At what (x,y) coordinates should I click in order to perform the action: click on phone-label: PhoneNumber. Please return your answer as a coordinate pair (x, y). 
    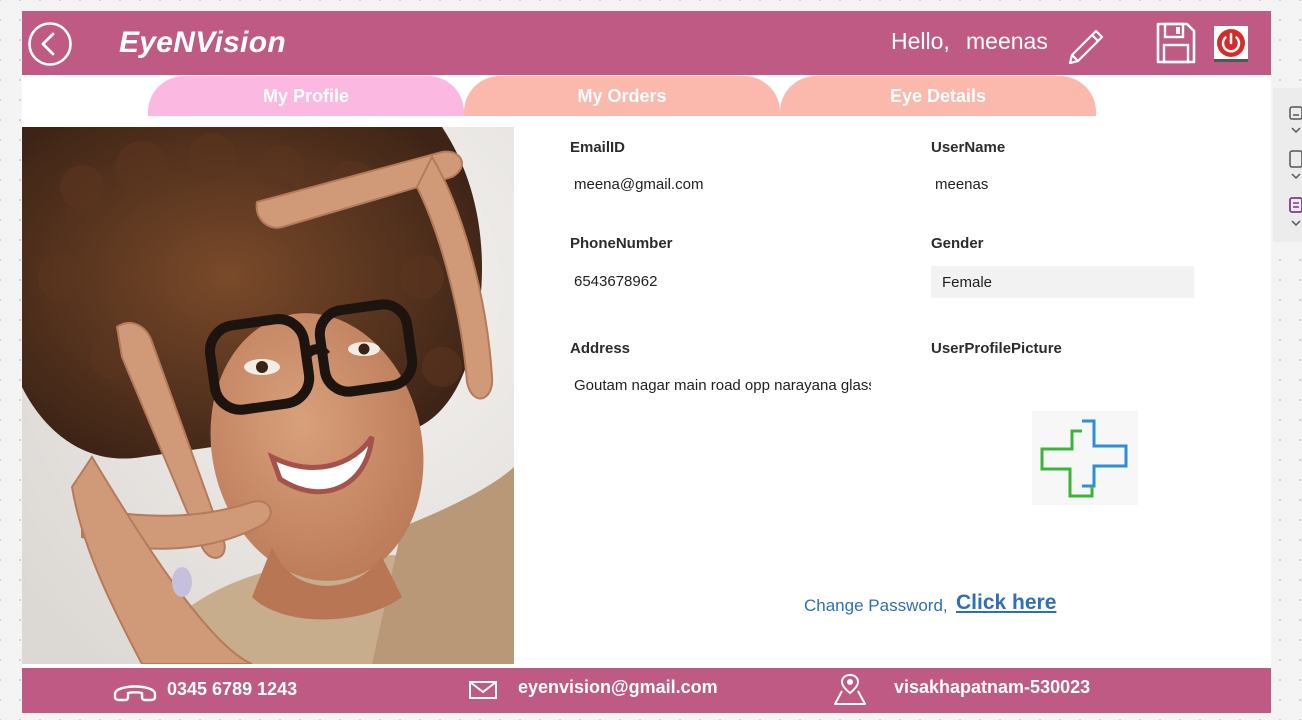
    Looking at the image, I should click on (621, 243).